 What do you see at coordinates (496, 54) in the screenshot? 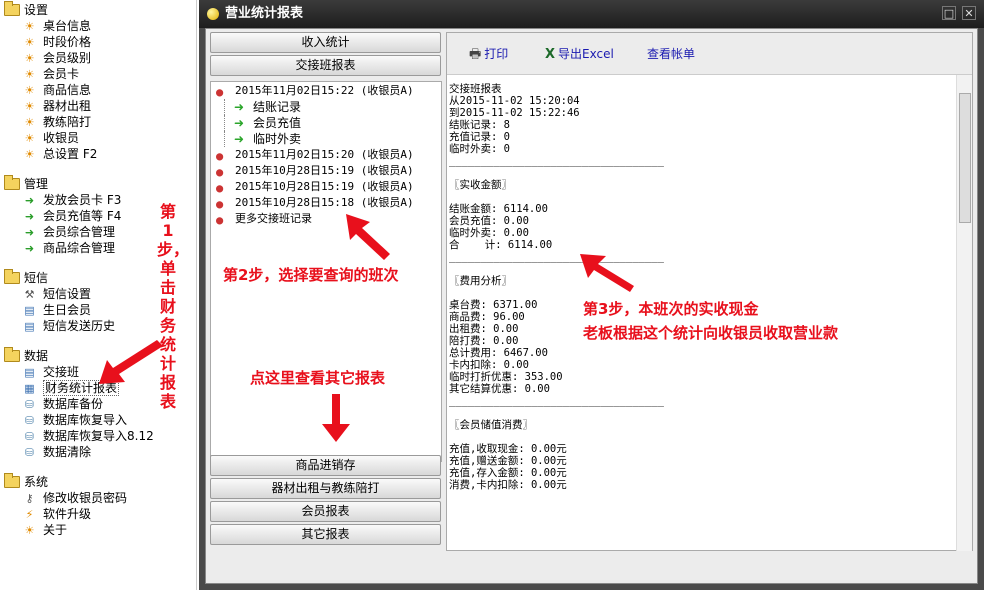
I see `print-label: 打印` at bounding box center [496, 54].